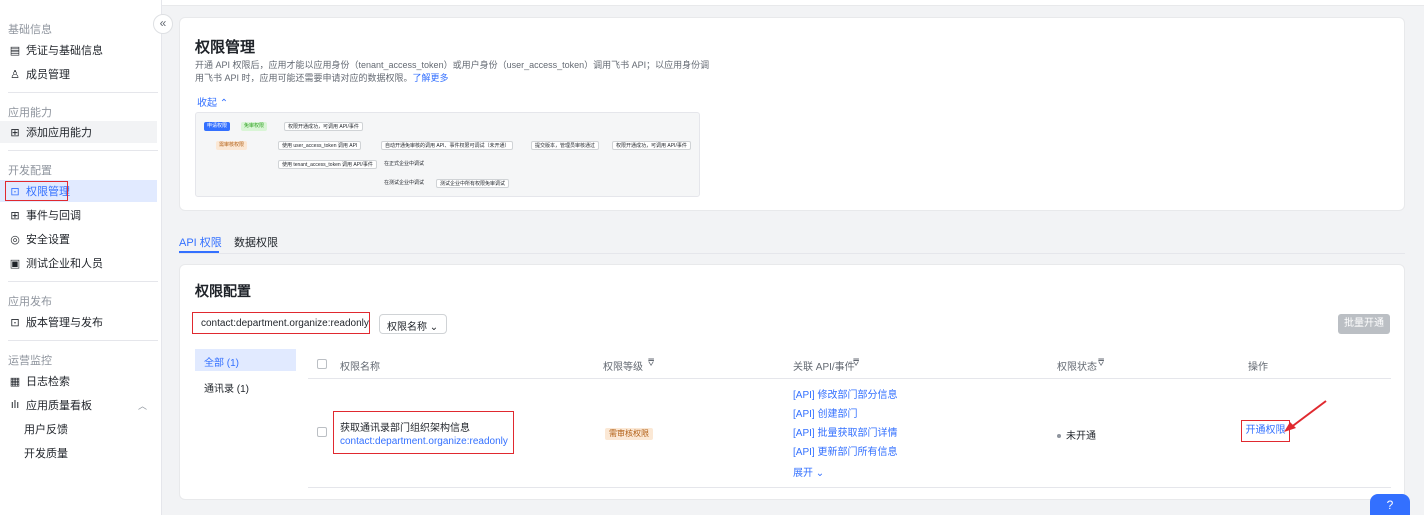 The width and height of the screenshot is (1424, 515). What do you see at coordinates (30, 171) in the screenshot?
I see `group-title-dev-config: 开发配置` at bounding box center [30, 171].